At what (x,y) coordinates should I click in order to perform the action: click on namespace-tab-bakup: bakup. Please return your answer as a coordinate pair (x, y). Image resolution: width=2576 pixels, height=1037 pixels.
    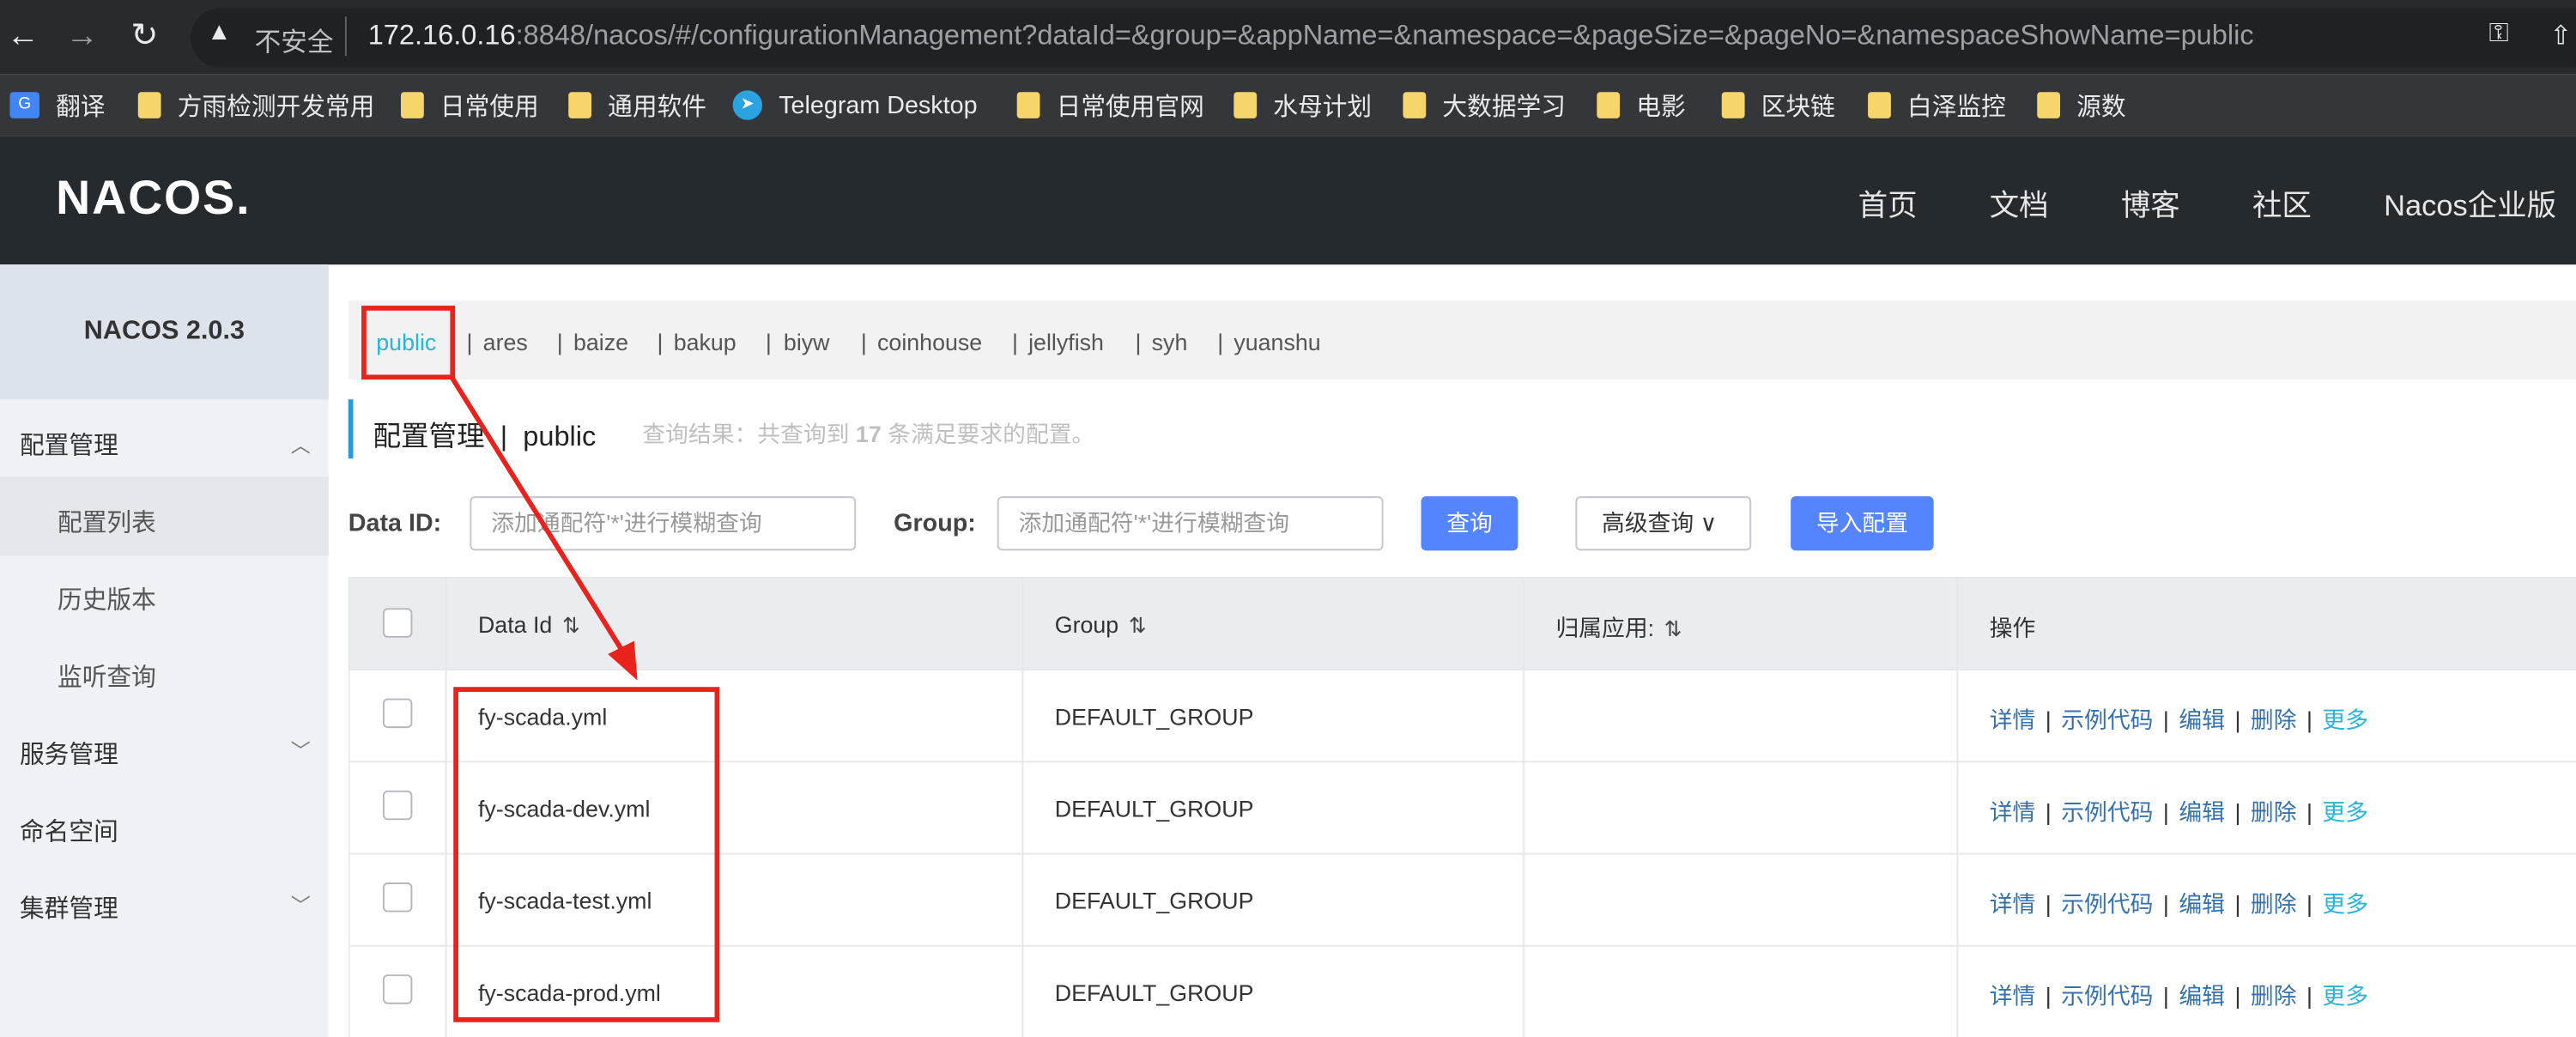
    Looking at the image, I should click on (705, 342).